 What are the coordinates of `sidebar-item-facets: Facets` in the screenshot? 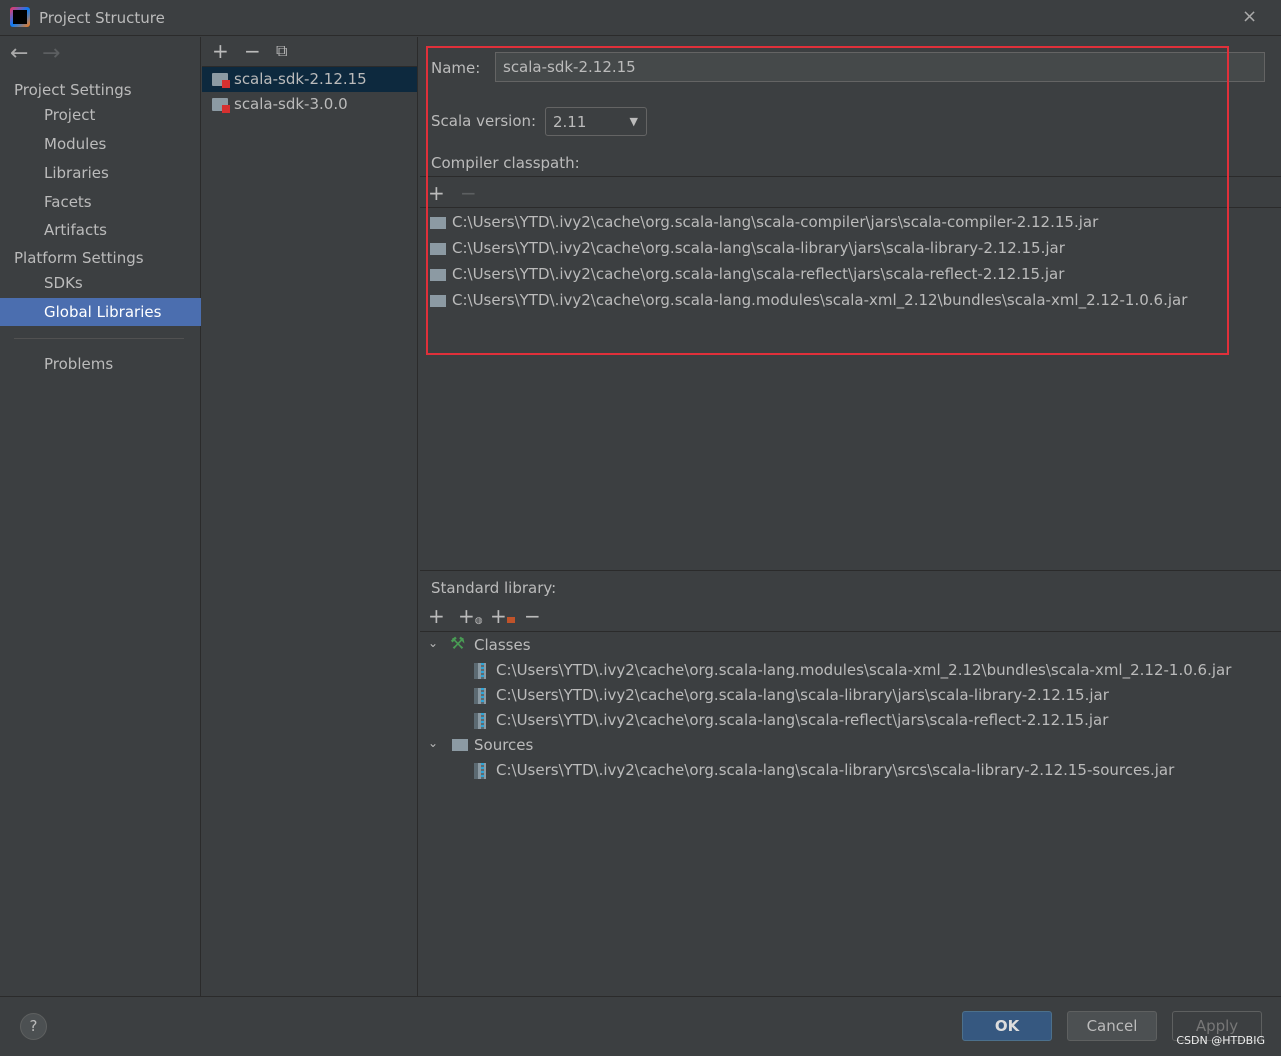 It's located at (100, 202).